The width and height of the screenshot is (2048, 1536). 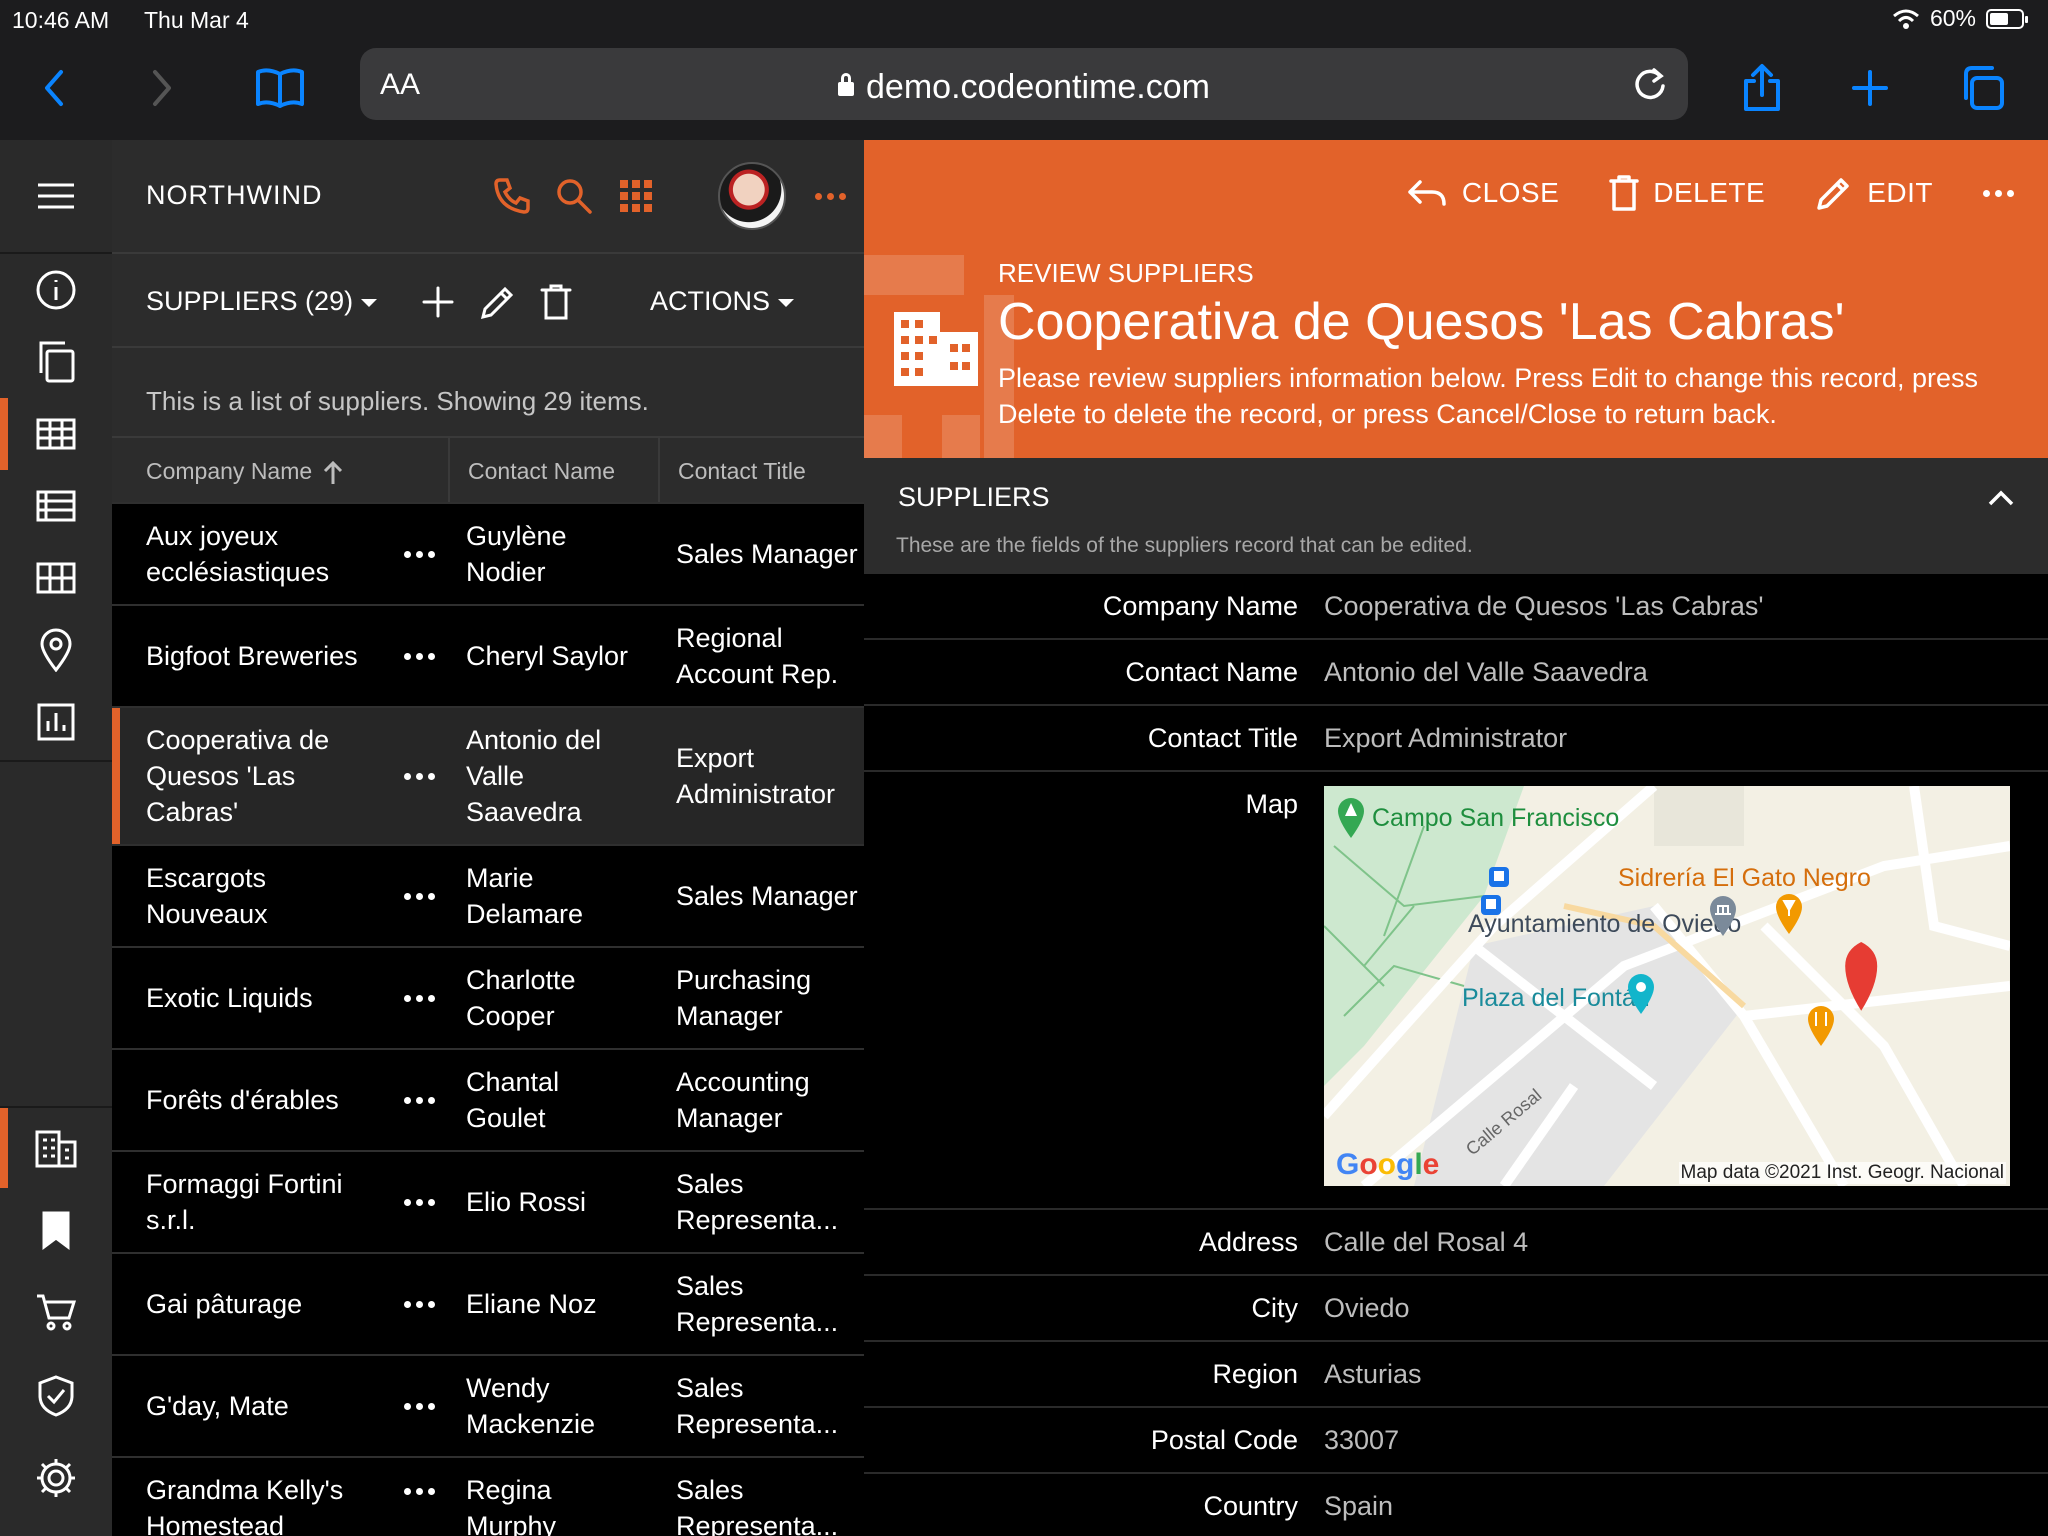 I want to click on url-text: demo.codeontime.com, so click(x=1038, y=87).